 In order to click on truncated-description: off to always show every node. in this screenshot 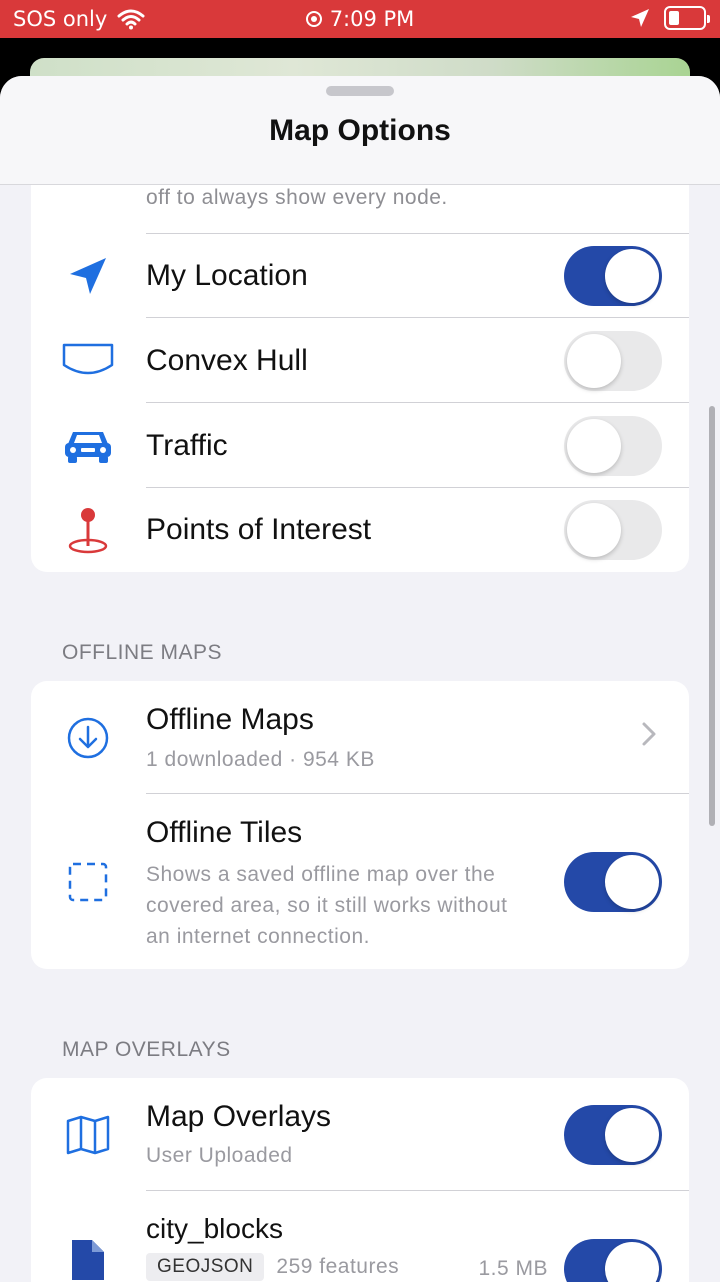, I will do `click(297, 197)`.